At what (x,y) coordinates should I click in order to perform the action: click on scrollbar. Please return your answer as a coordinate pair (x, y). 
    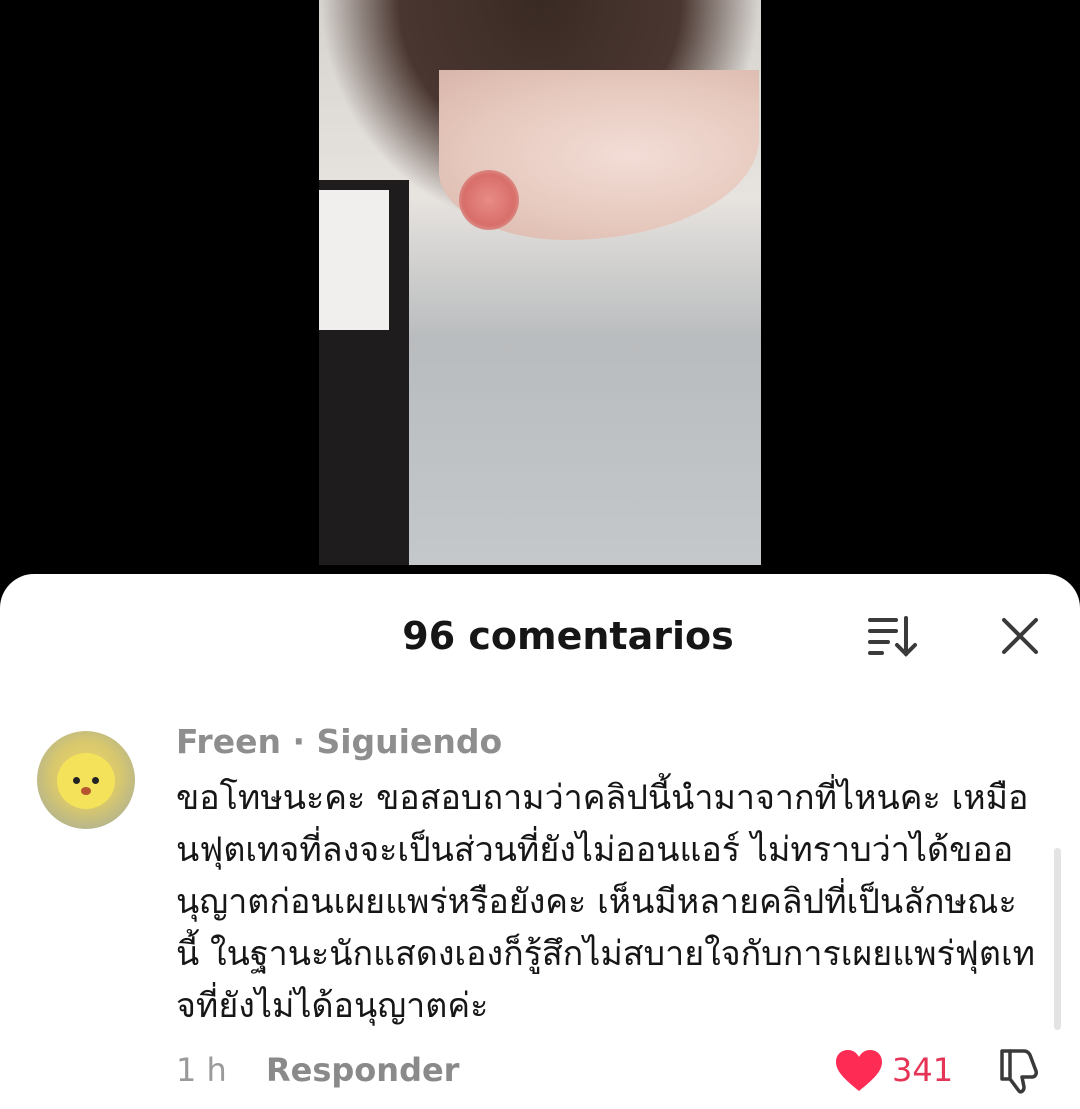
    Looking at the image, I should click on (1057, 939).